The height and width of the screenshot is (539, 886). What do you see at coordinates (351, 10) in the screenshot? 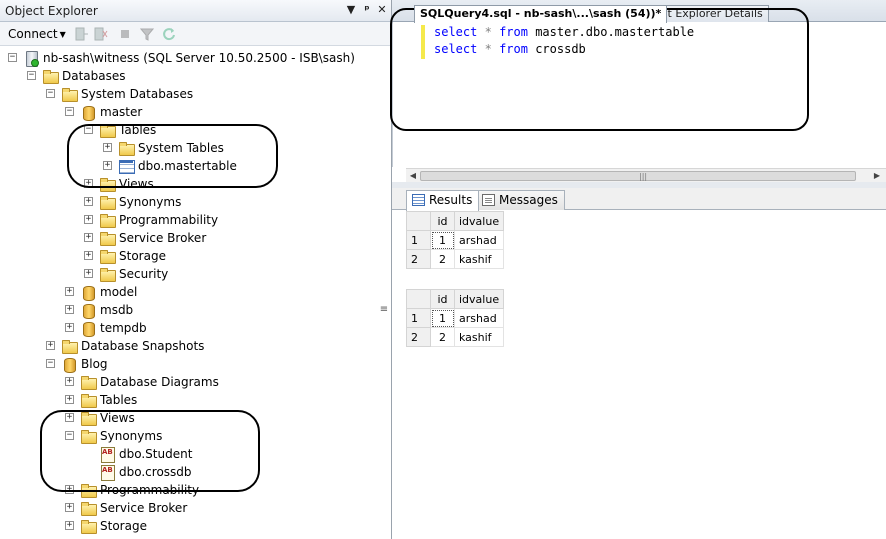
I see `dropdown-arrow-icon: ▼` at bounding box center [351, 10].